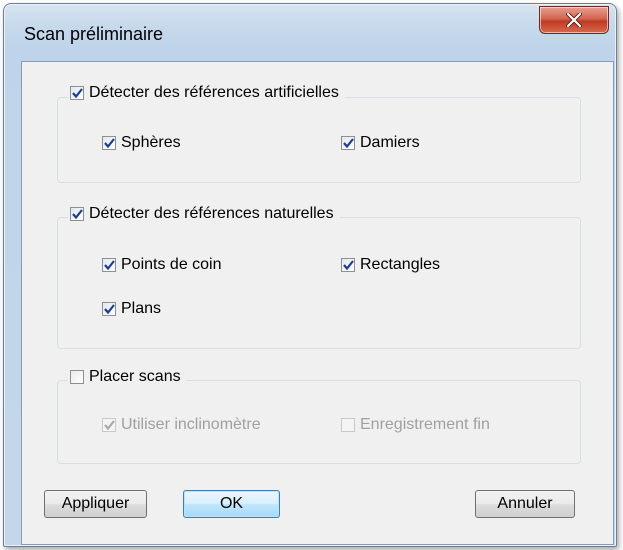 This screenshot has height=550, width=623. I want to click on damiers-checkbox, so click(348, 143).